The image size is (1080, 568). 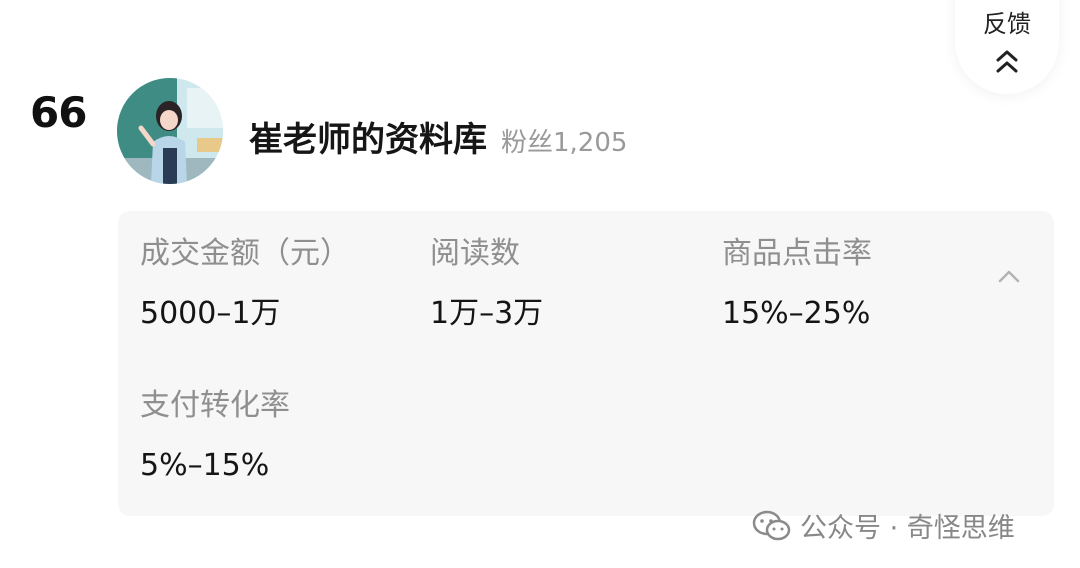 I want to click on feedback-label: 反馈, so click(x=1007, y=24).